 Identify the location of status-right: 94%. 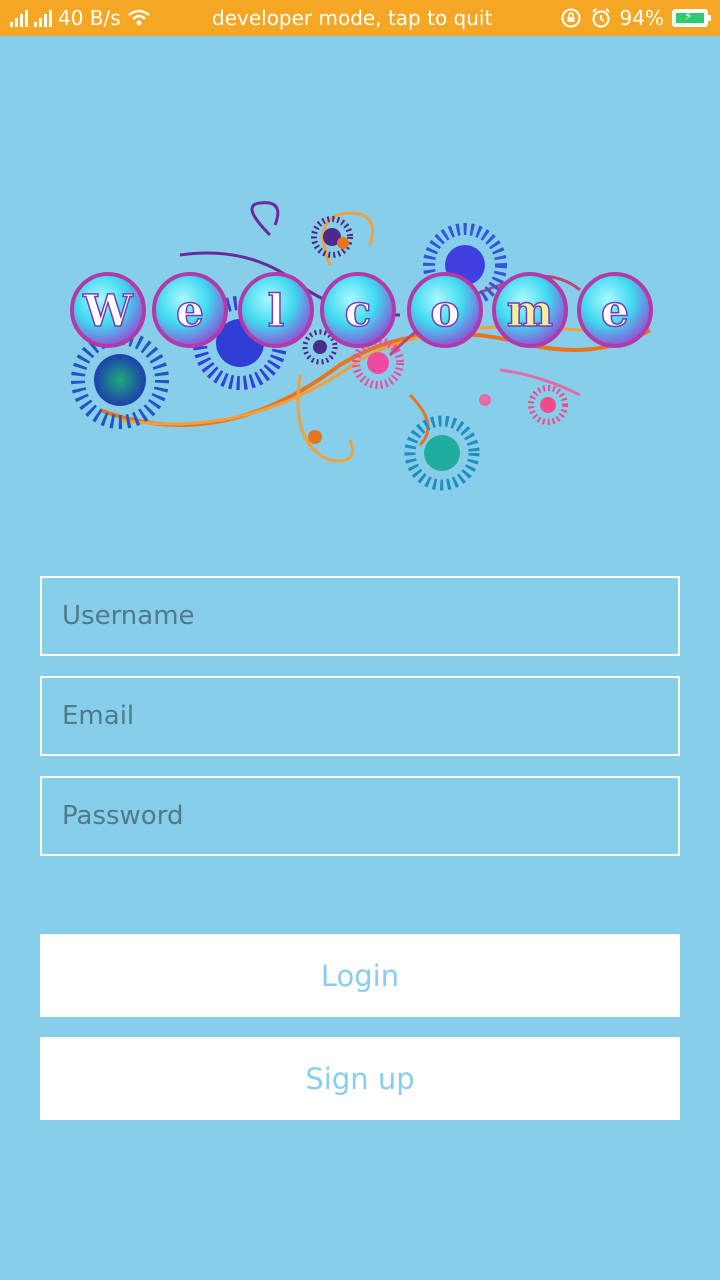
(635, 18).